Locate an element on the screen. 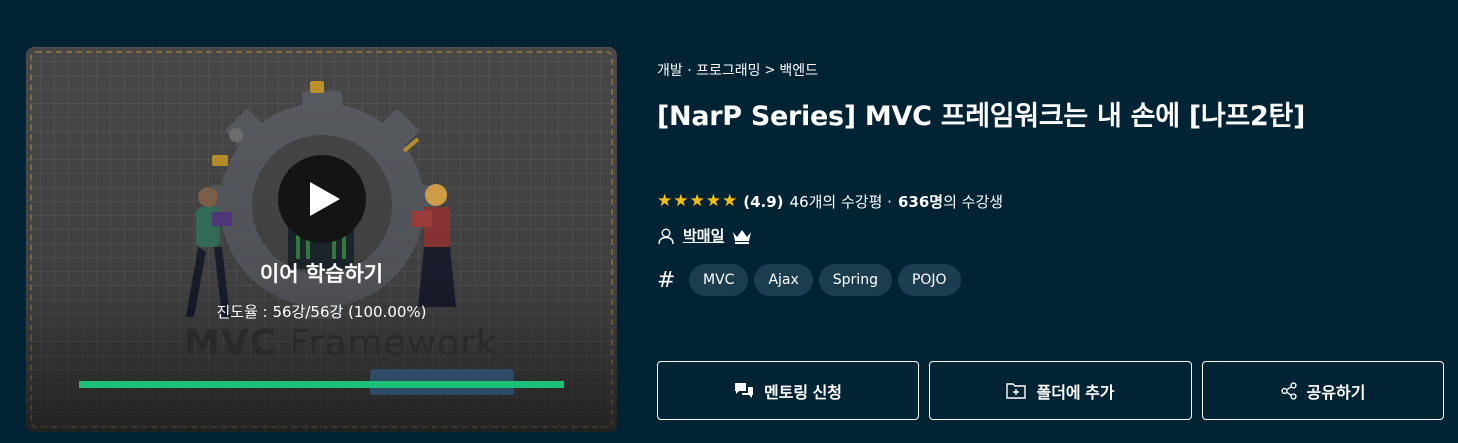 Image resolution: width=1458 pixels, height=443 pixels. add-to-folder-button: 폴더에 추가 is located at coordinates (1060, 390).